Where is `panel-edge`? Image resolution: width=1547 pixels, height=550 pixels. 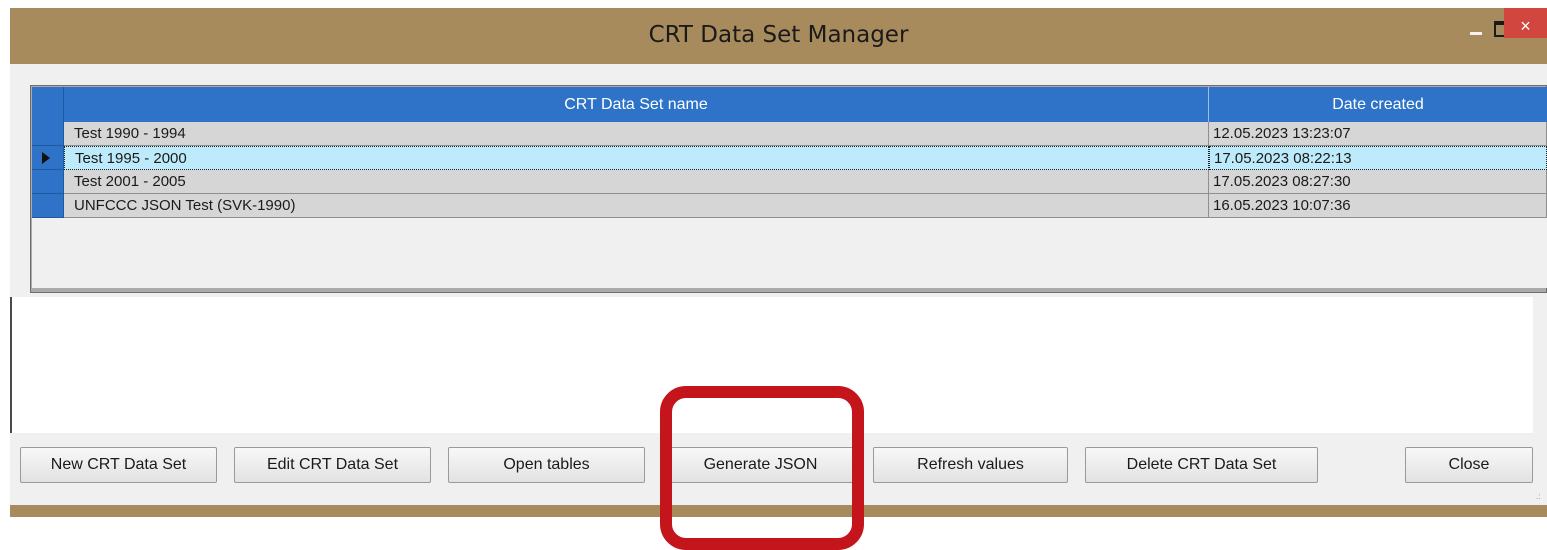 panel-edge is located at coordinates (1540, 365).